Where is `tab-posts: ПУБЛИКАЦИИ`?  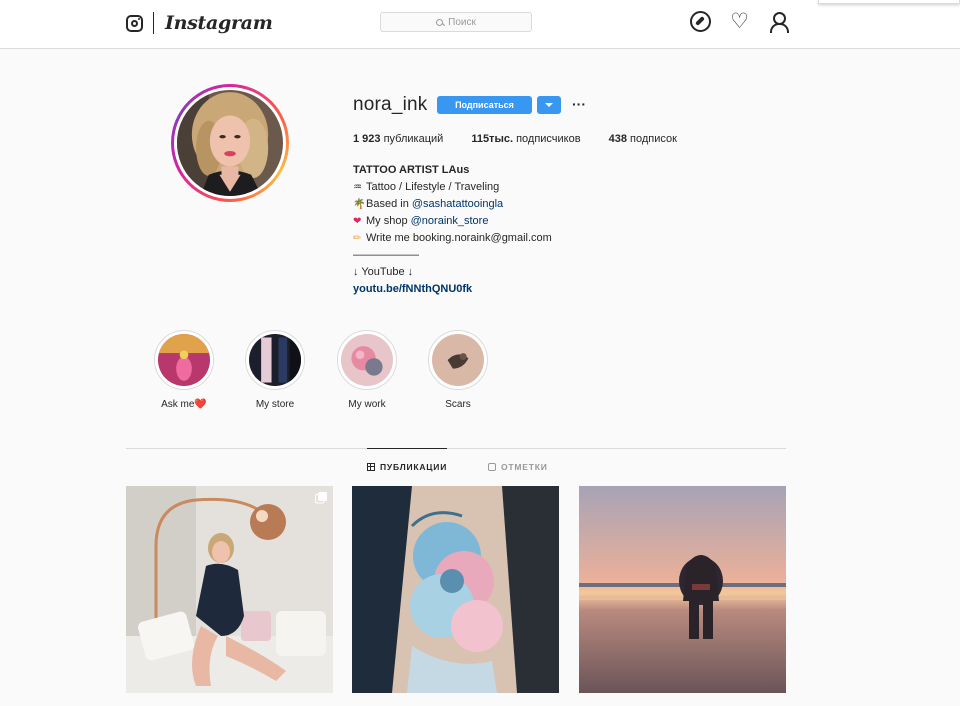 tab-posts: ПУБЛИКАЦИИ is located at coordinates (407, 467).